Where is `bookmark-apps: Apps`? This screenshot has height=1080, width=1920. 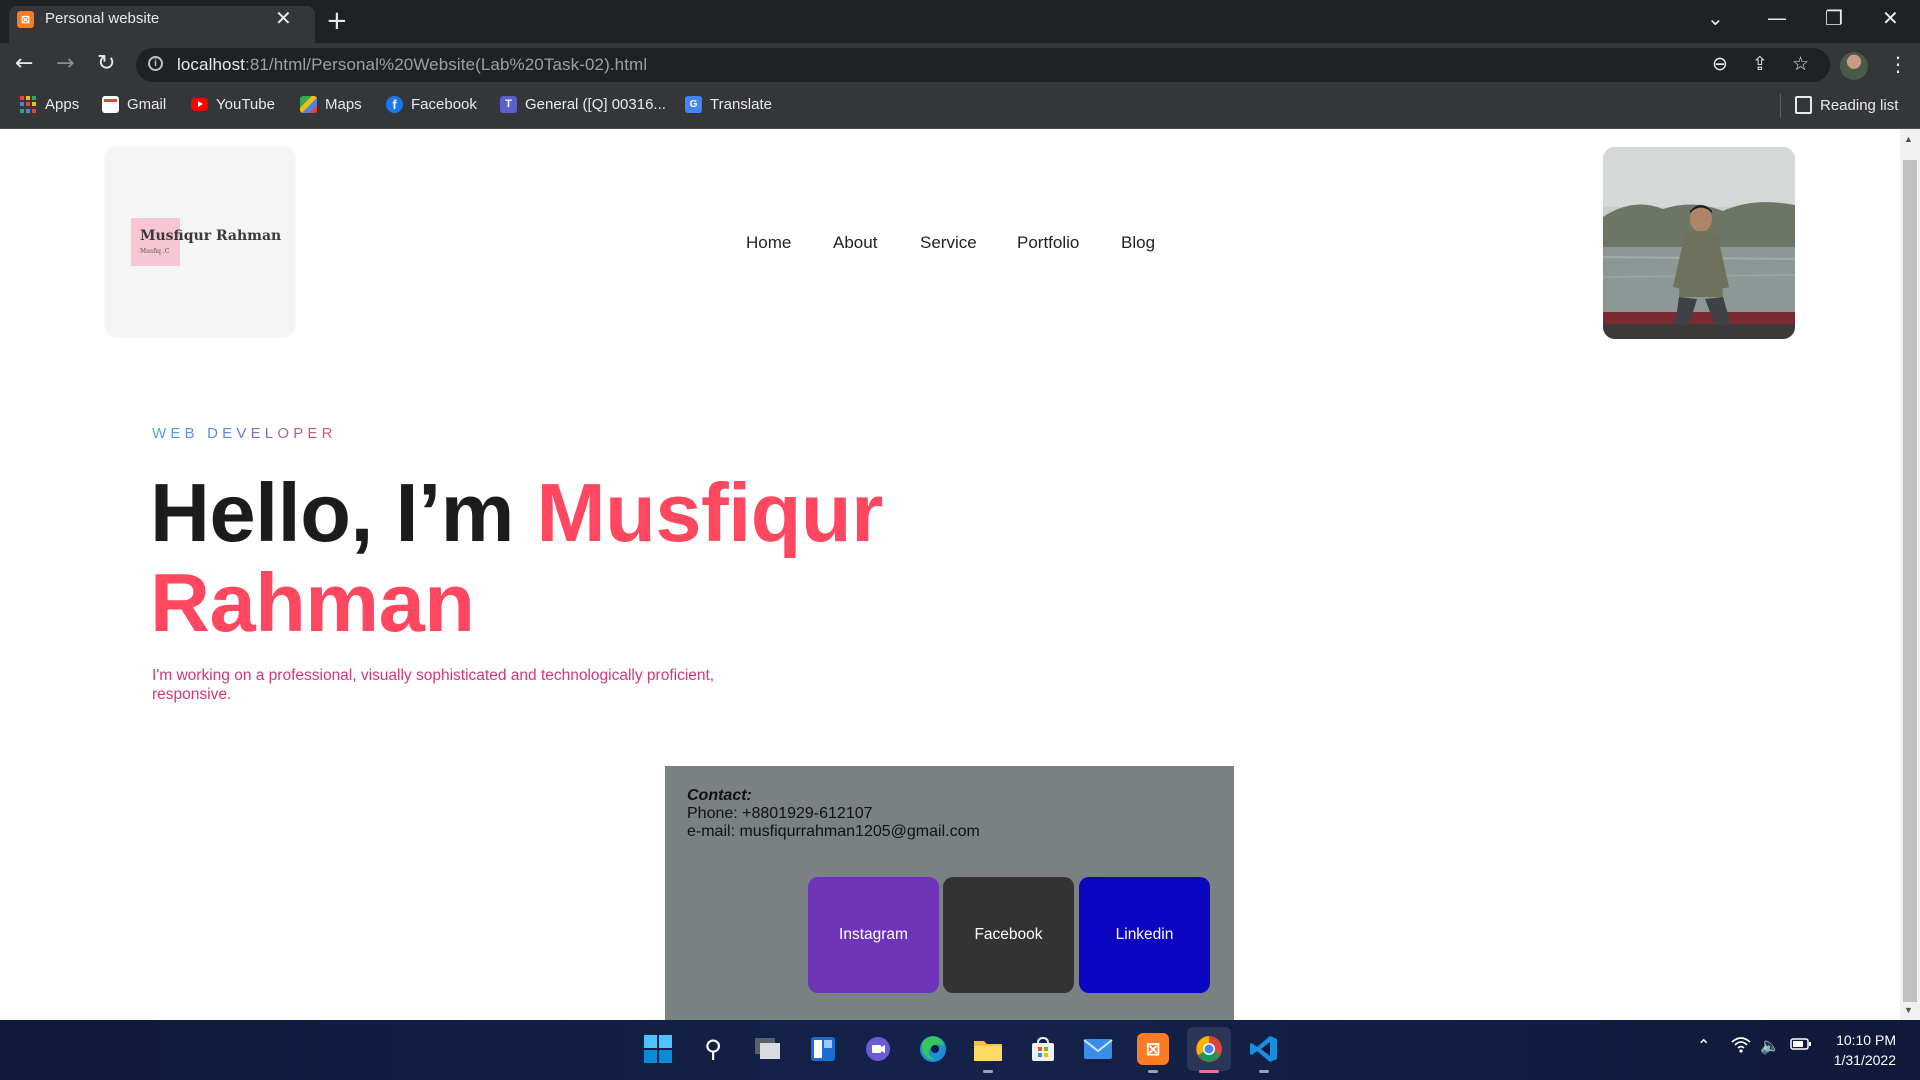
bookmark-apps: Apps is located at coordinates (49, 104).